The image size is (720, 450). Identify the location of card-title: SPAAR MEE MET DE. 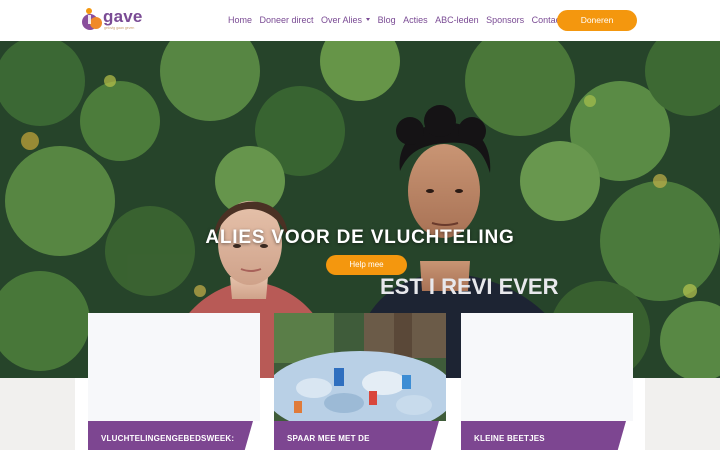
(328, 438).